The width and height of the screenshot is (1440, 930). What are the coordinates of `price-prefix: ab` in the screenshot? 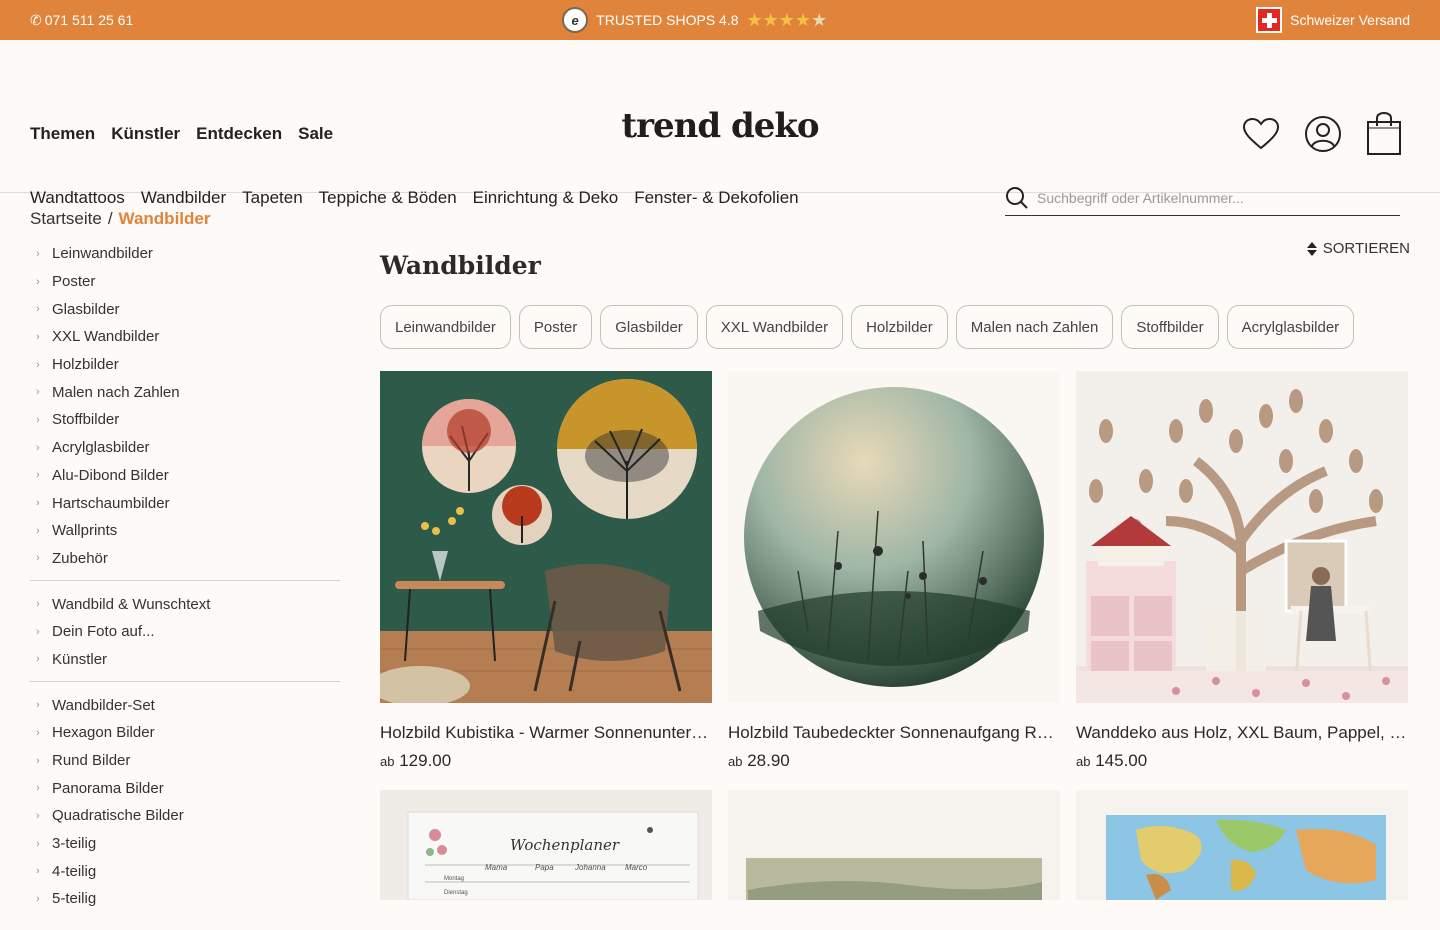 It's located at (387, 761).